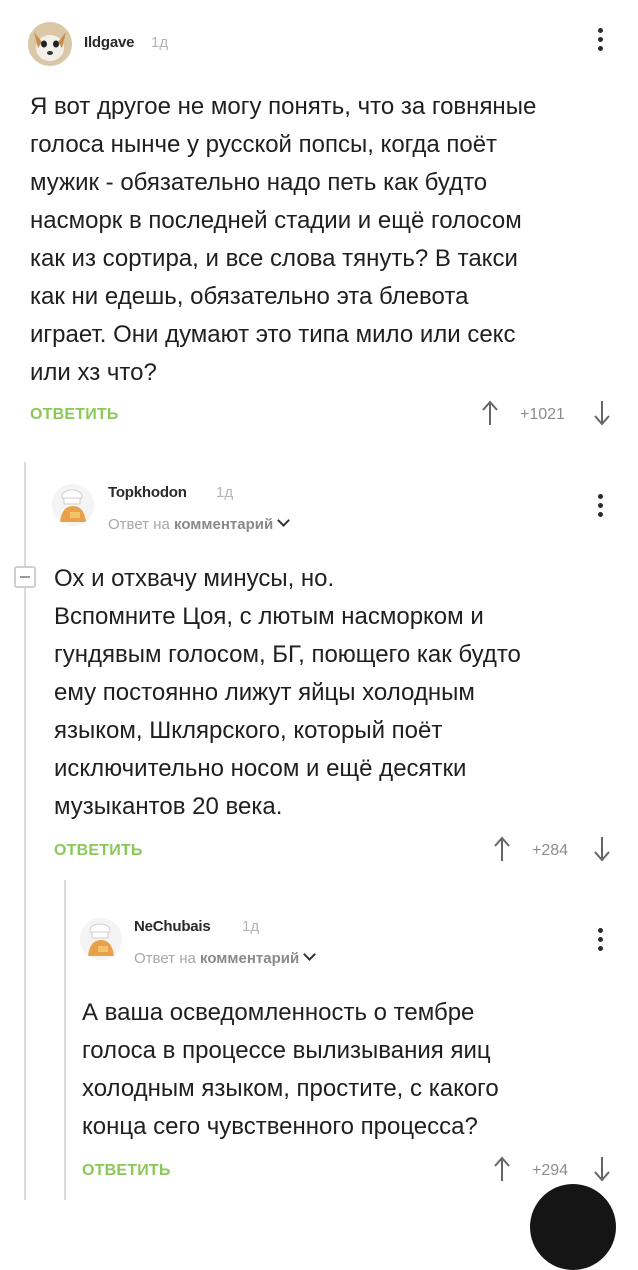 The image size is (638, 1270). What do you see at coordinates (278, 1012) in the screenshot?
I see `text-line: А ваша осведомленность о тембре` at bounding box center [278, 1012].